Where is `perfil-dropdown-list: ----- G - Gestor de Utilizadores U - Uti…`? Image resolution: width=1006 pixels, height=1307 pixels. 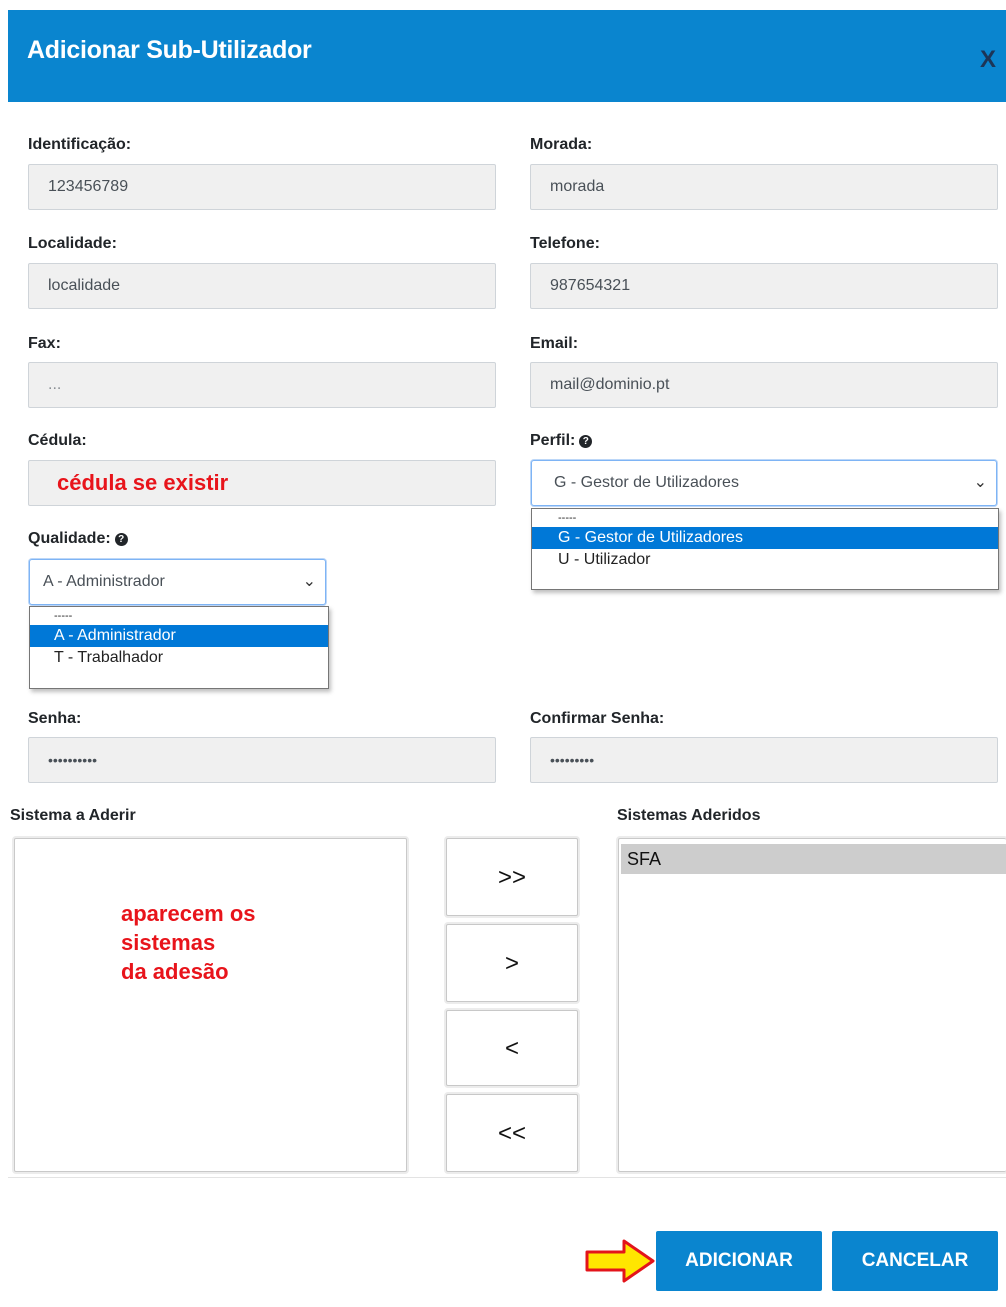
perfil-dropdown-list: ----- G - Gestor de Utilizadores U - Uti… is located at coordinates (765, 549).